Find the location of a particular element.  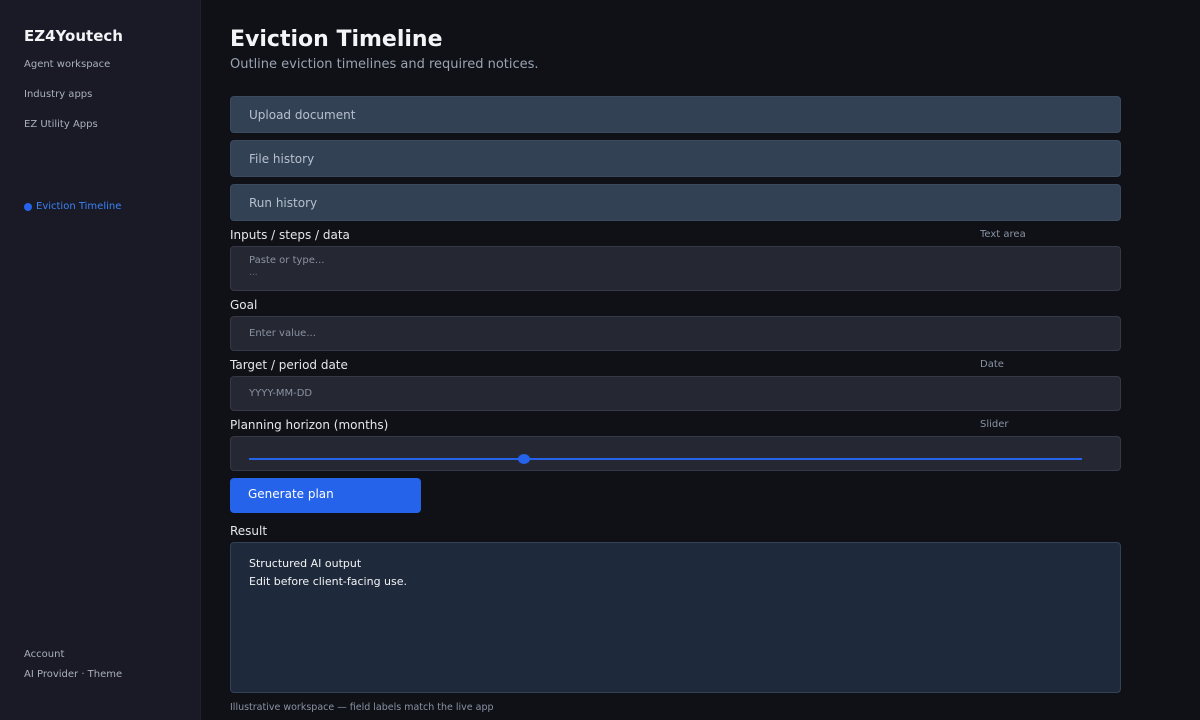

file-history-button: File history is located at coordinates (675, 158).